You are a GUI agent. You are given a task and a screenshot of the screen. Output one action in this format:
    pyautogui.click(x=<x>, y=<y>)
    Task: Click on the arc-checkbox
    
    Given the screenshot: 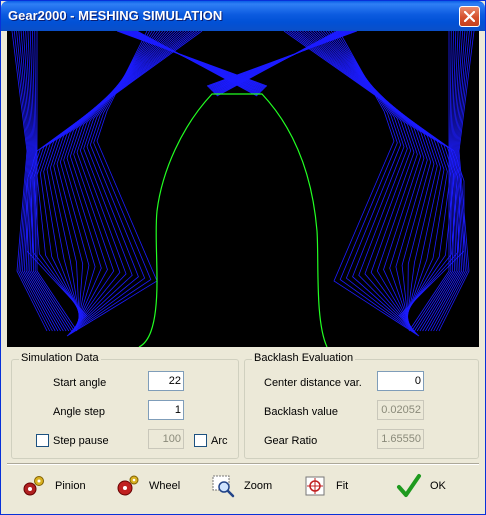 What is the action you would take?
    pyautogui.click(x=200, y=440)
    